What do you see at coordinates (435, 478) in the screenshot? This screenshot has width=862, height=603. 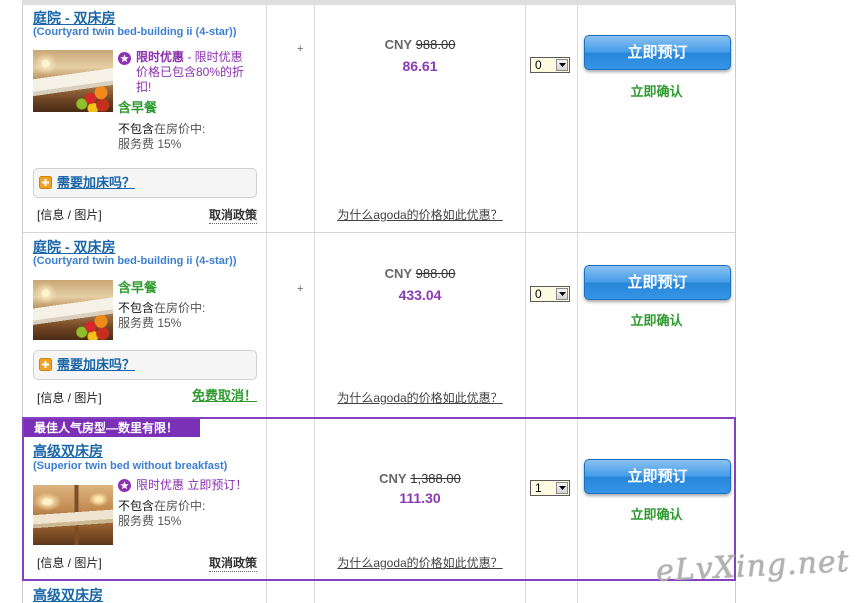 I see `original-price-value: 1,388.00` at bounding box center [435, 478].